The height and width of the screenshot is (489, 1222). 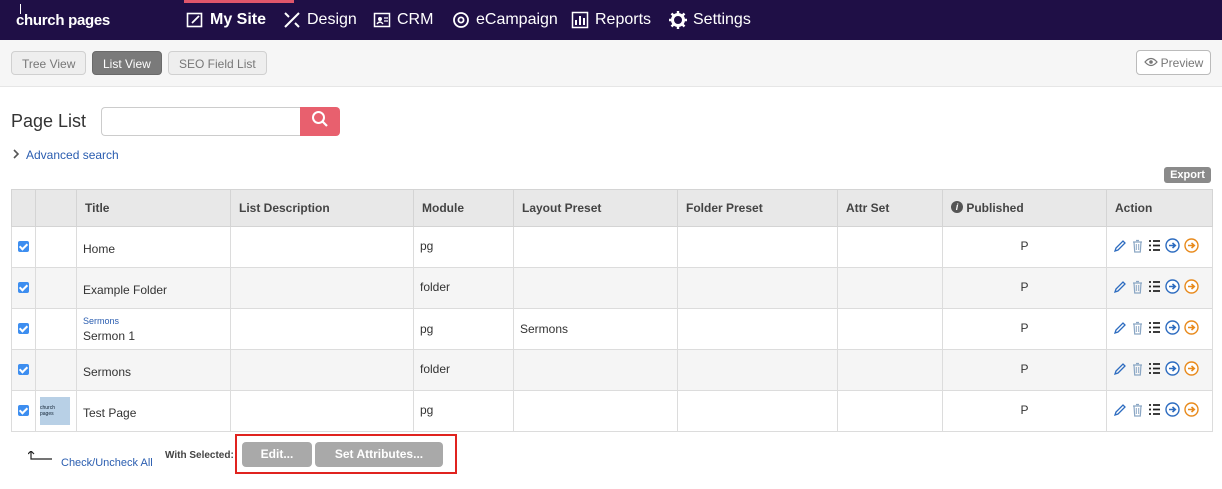 What do you see at coordinates (463, 288) in the screenshot?
I see `row-module: folder` at bounding box center [463, 288].